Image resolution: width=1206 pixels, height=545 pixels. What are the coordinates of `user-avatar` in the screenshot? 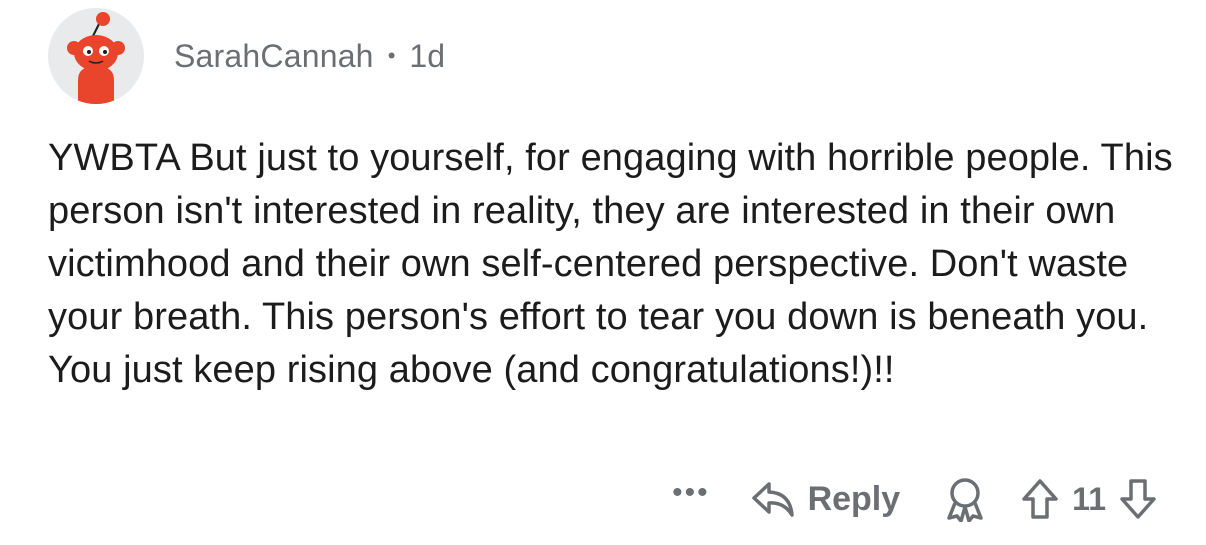 It's located at (96, 56).